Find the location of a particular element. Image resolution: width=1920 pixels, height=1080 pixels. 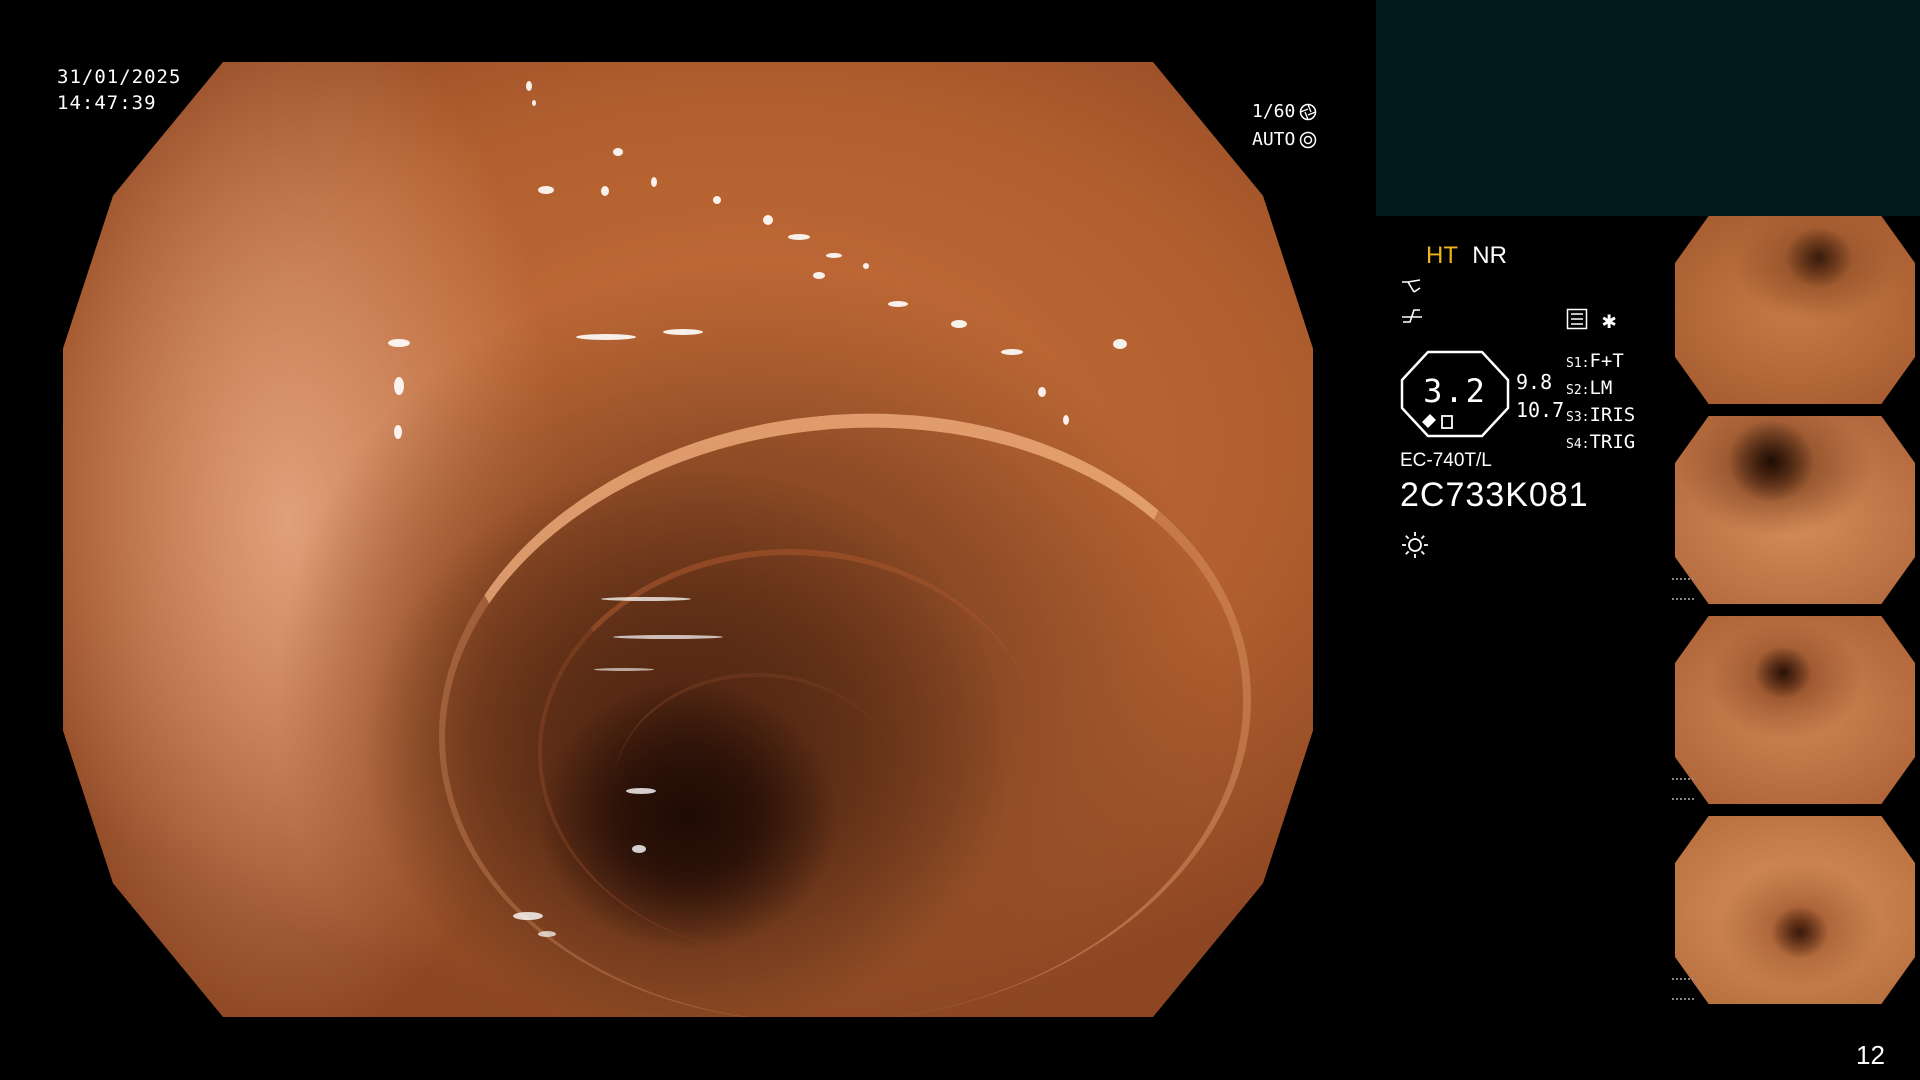

switch-item: S4:TRIG is located at coordinates (1601, 442).